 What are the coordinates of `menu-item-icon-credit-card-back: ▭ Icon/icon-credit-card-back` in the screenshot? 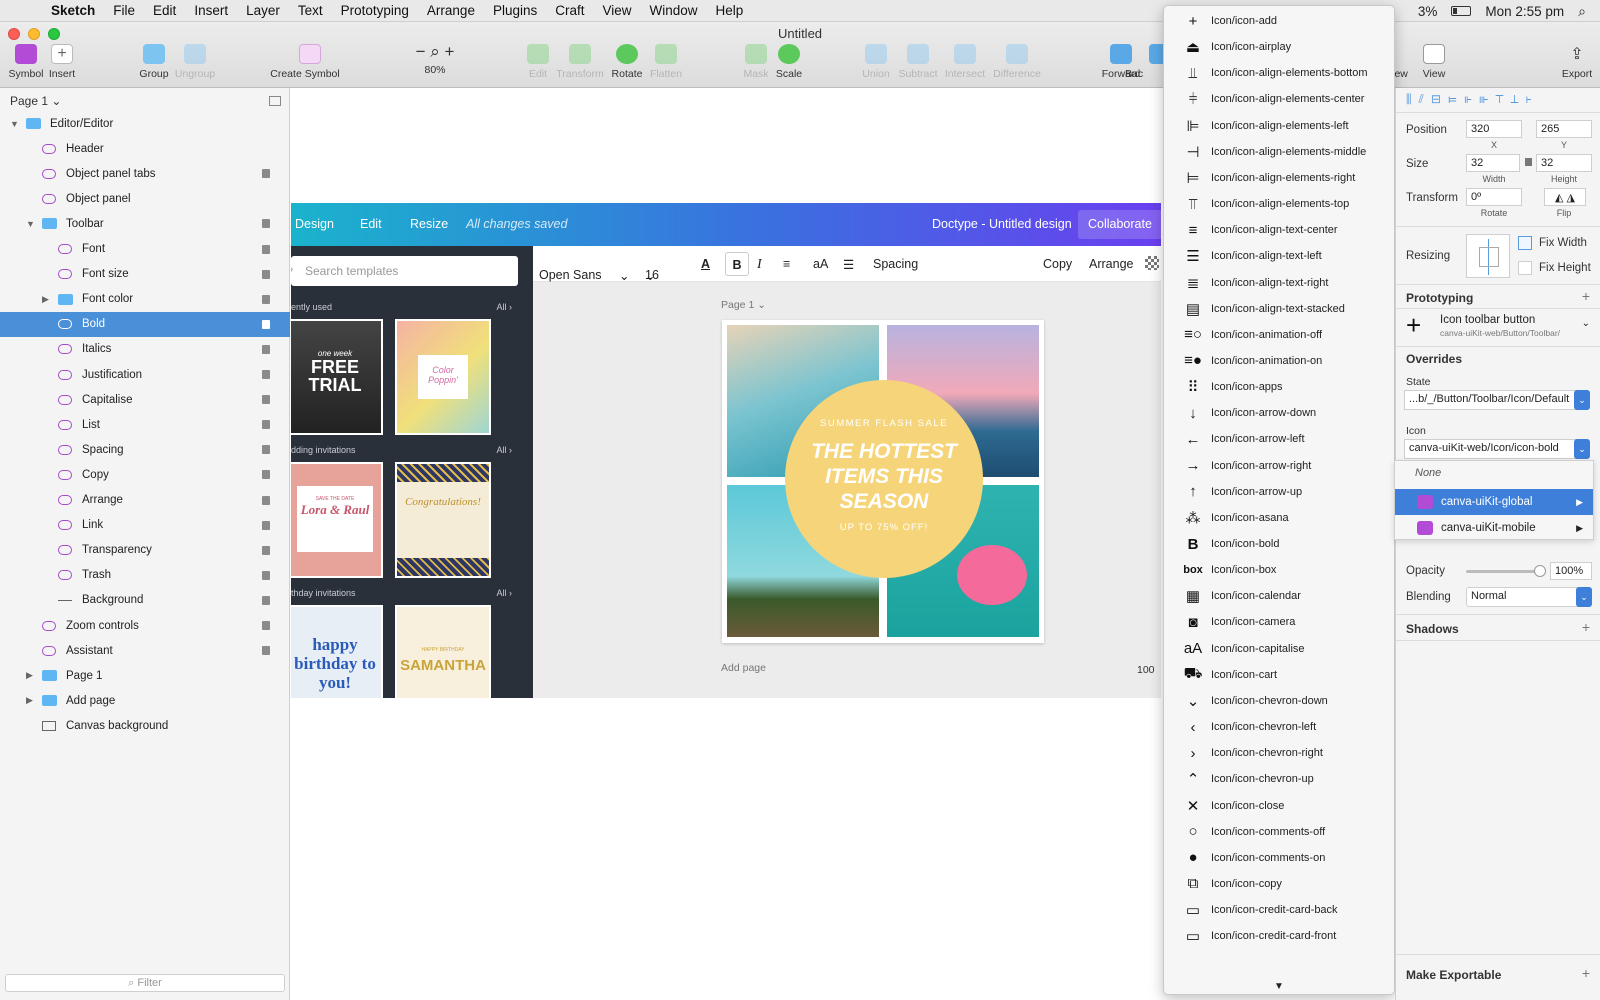 It's located at (1279, 910).